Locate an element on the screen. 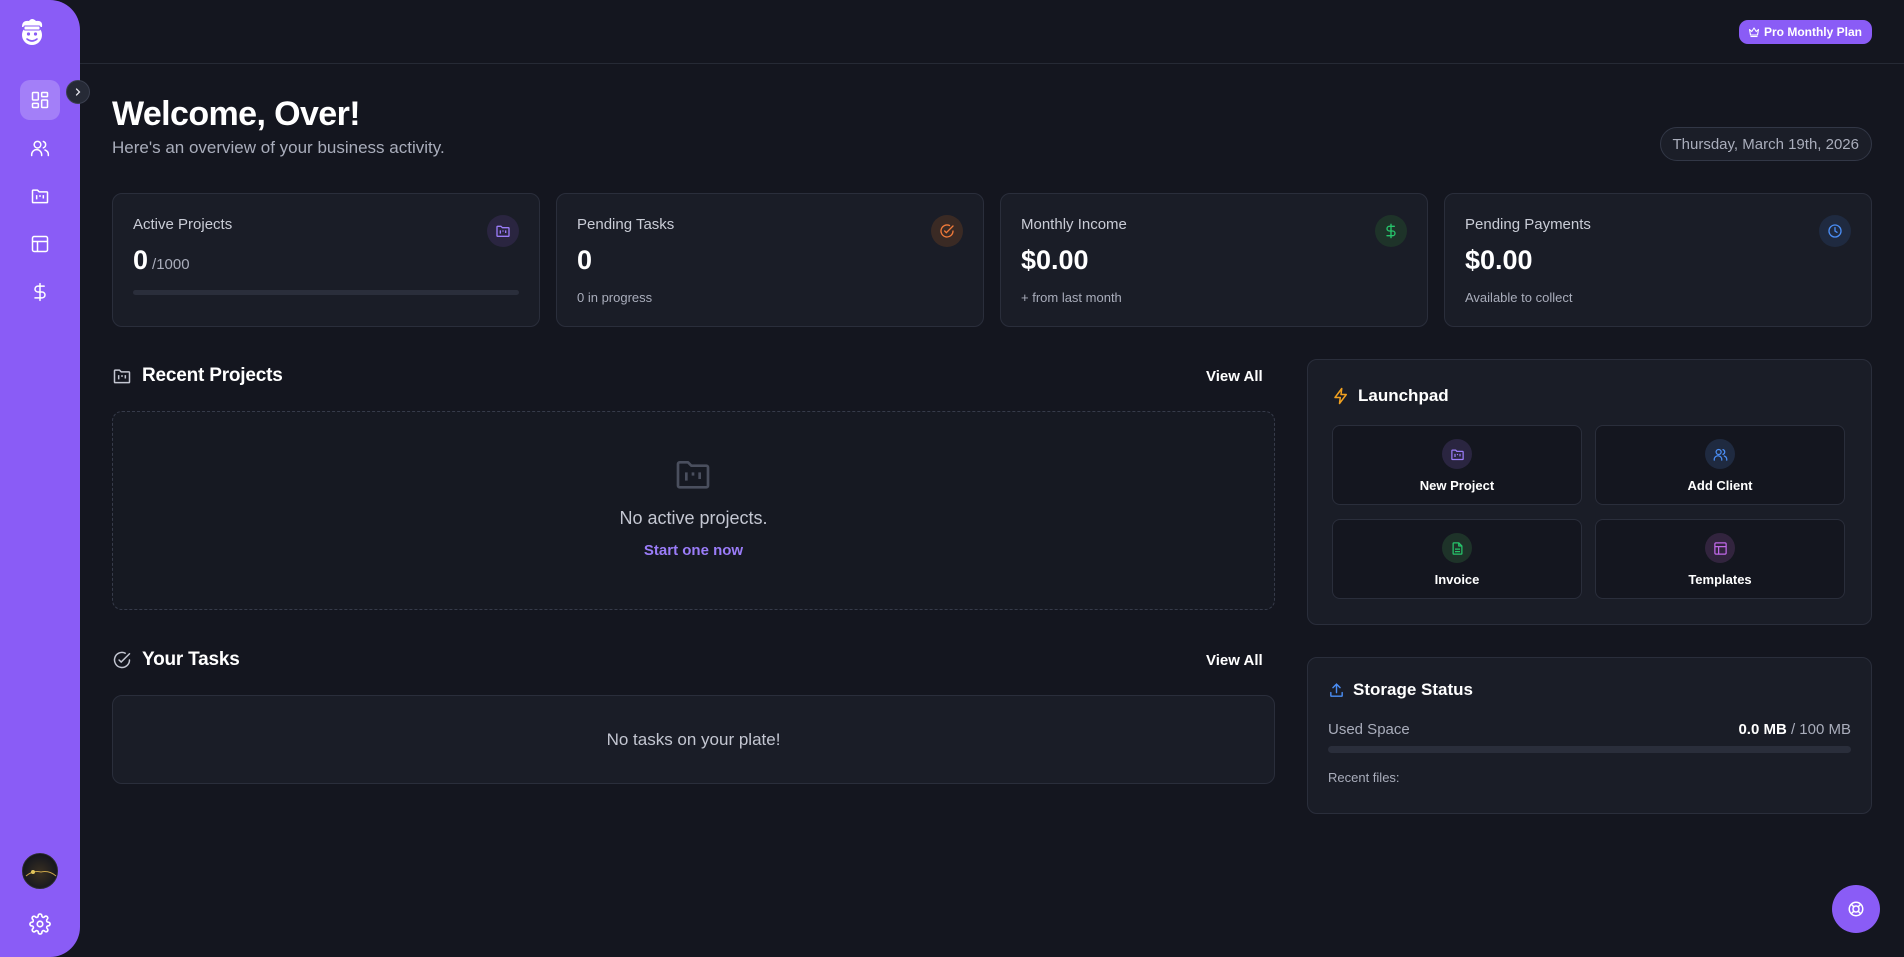 The height and width of the screenshot is (957, 1904). section-title: Your Tasks is located at coordinates (191, 659).